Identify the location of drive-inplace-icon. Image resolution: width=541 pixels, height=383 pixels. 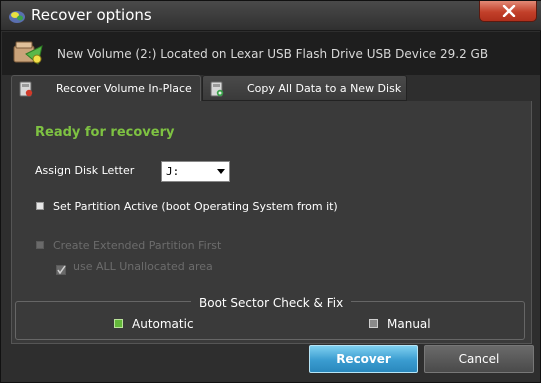
(26, 89).